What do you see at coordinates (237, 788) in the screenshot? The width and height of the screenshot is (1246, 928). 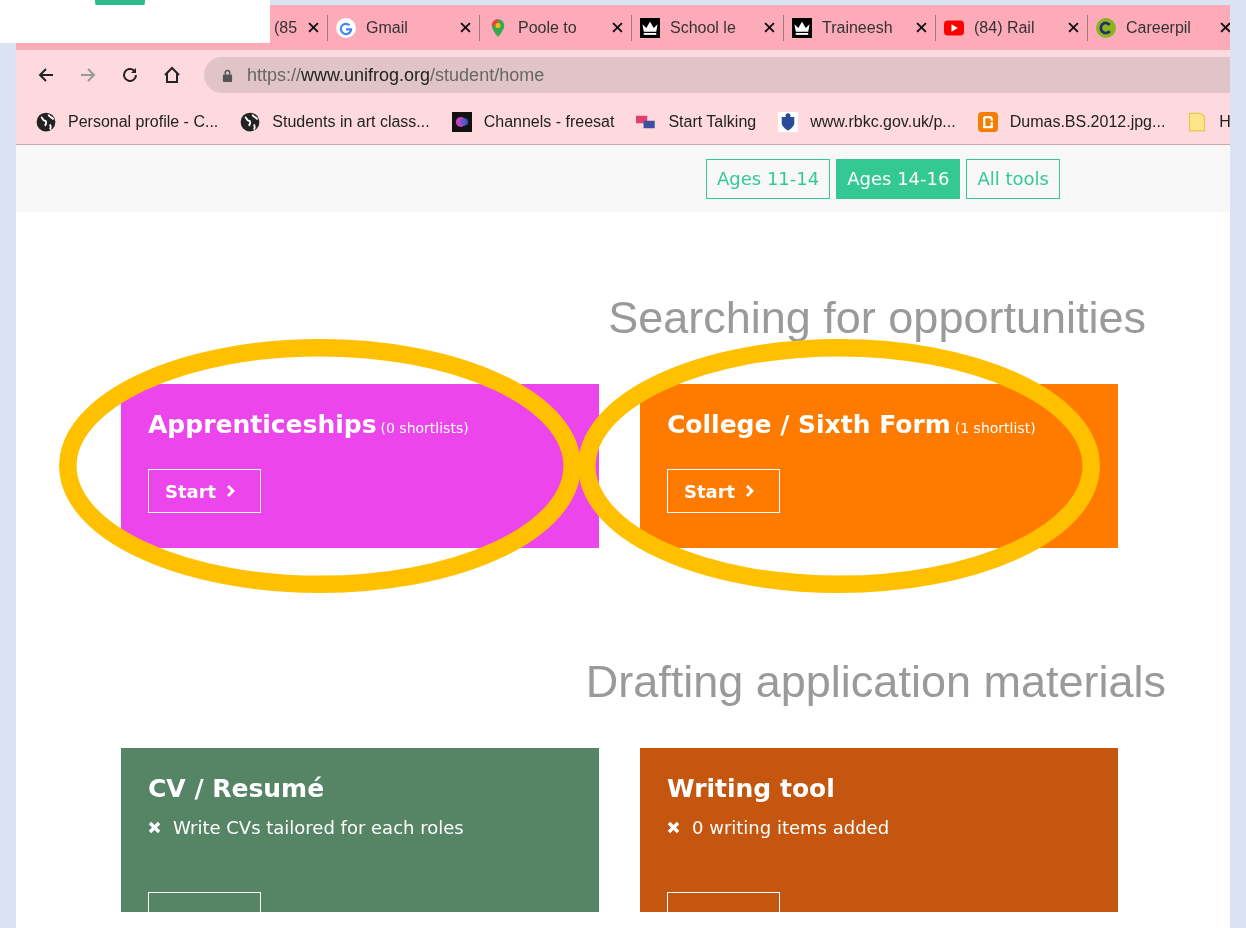 I see `card-title: CV / Resumé` at bounding box center [237, 788].